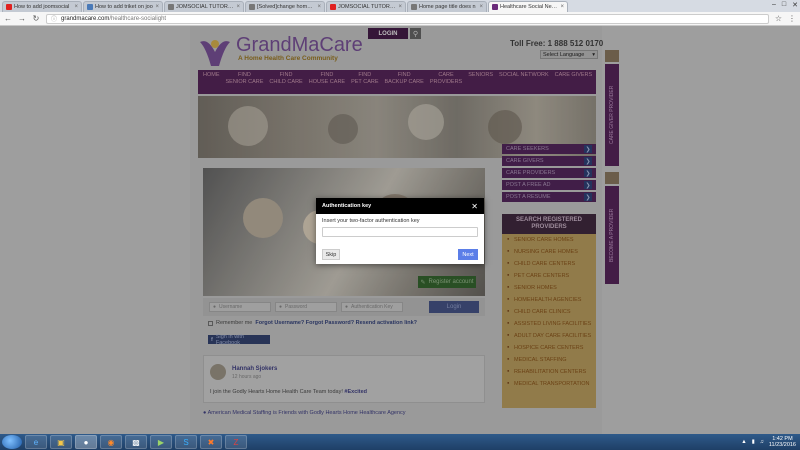 The height and width of the screenshot is (450, 800). Describe the element at coordinates (61, 442) in the screenshot. I see `file-explorer-icon: ▣` at that location.